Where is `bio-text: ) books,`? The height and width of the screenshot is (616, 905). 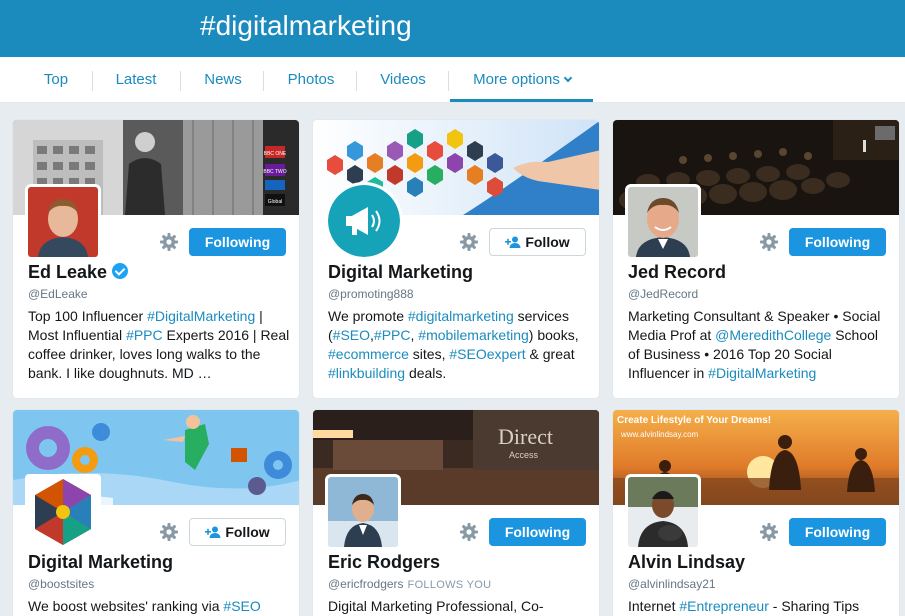
bio-text: ) books, is located at coordinates (553, 335).